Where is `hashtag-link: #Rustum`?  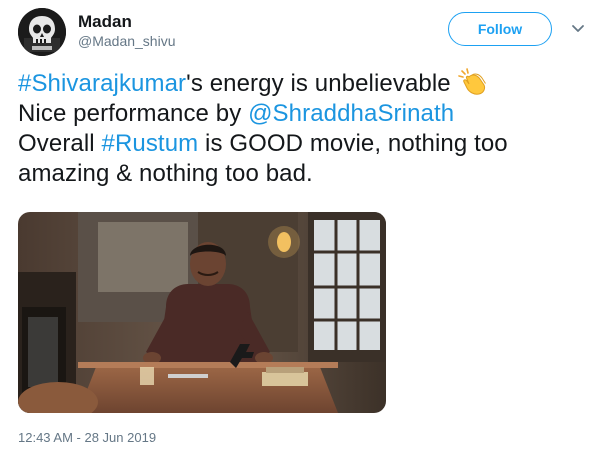 hashtag-link: #Rustum is located at coordinates (150, 143).